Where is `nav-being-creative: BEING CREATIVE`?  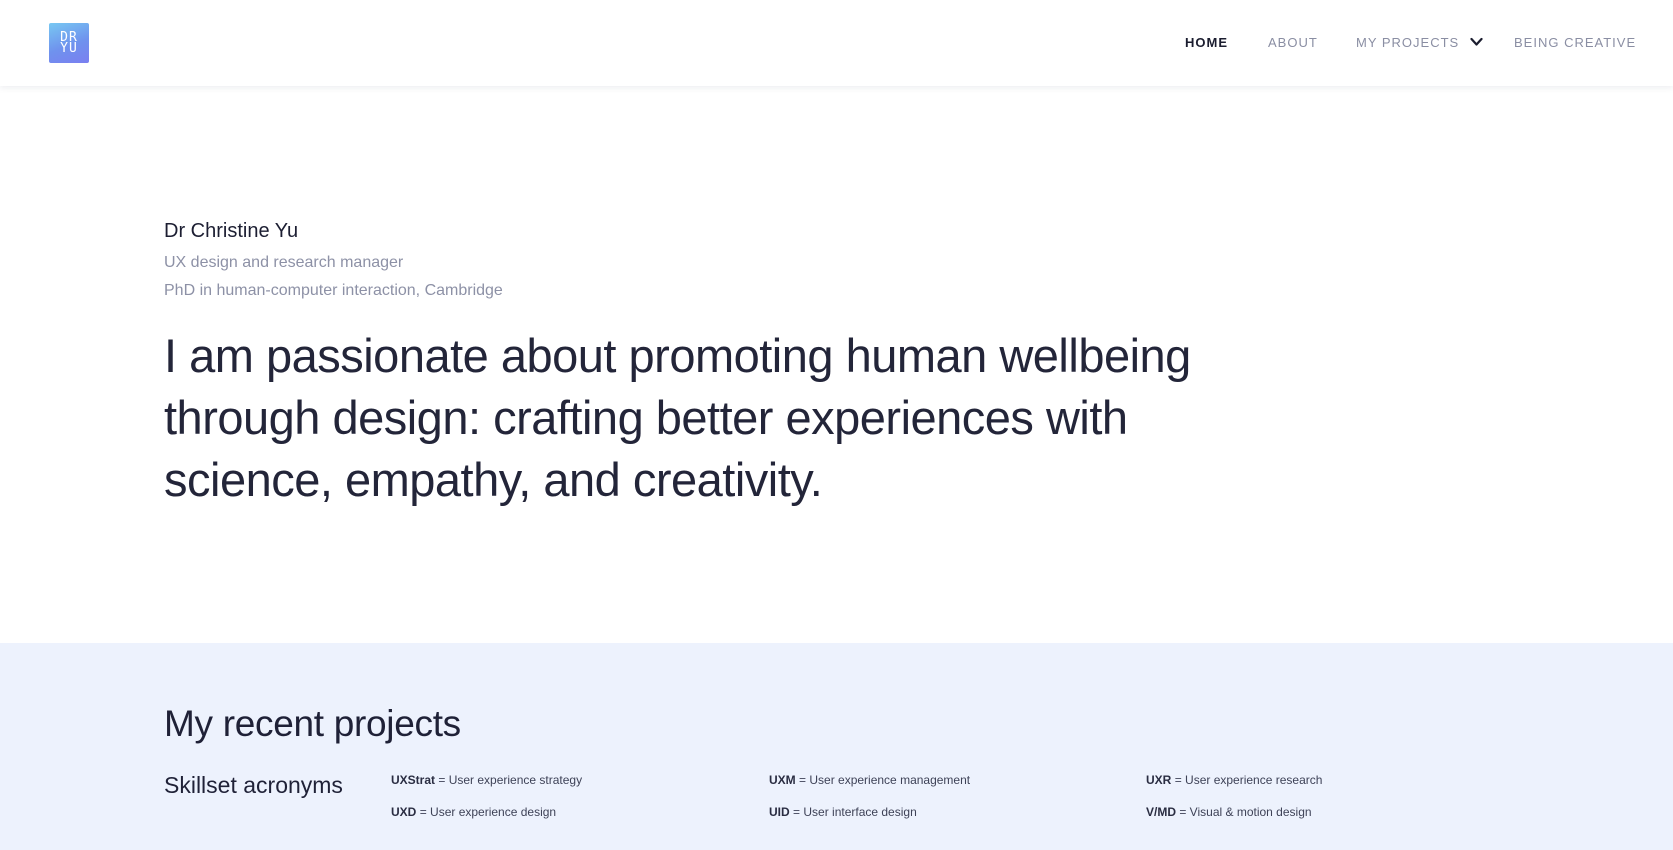 nav-being-creative: BEING CREATIVE is located at coordinates (1575, 42).